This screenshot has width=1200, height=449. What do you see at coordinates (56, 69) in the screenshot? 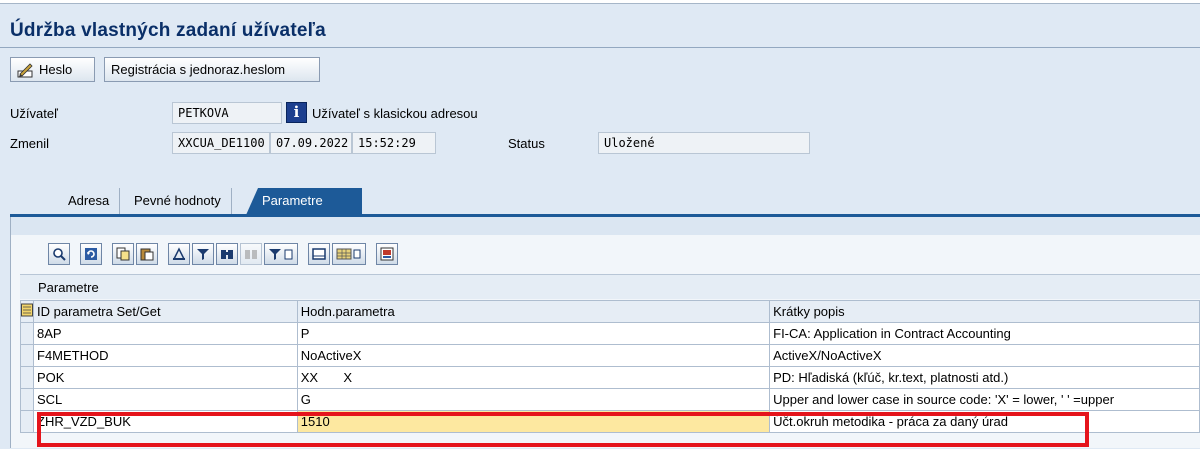
I see `password-button-label: Heslo` at bounding box center [56, 69].